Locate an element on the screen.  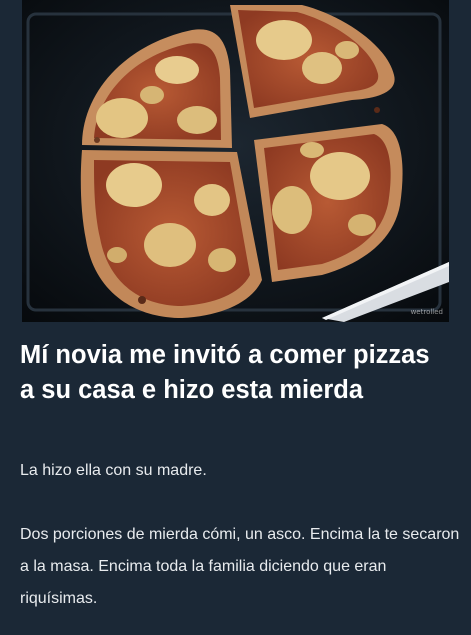
image-watermark: wetrolled is located at coordinates (426, 312).